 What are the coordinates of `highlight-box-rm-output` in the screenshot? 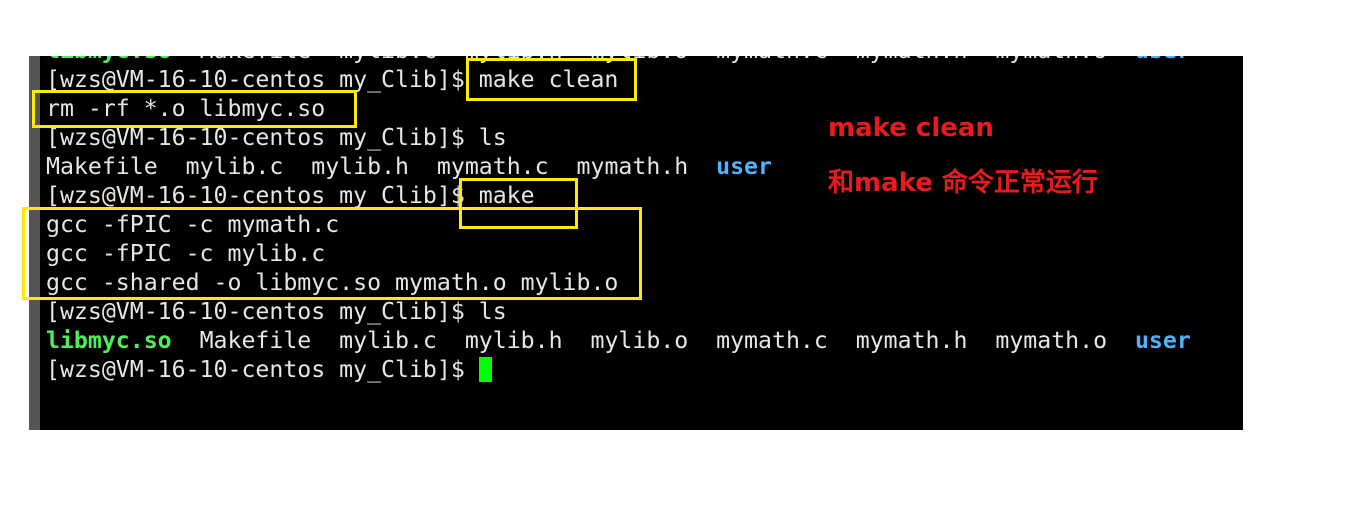 It's located at (194, 109).